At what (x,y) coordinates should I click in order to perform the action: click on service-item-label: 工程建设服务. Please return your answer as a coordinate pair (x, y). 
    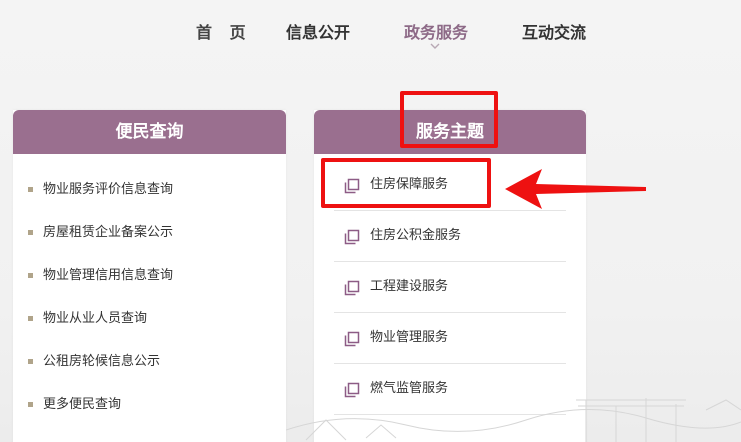
    Looking at the image, I should click on (409, 286).